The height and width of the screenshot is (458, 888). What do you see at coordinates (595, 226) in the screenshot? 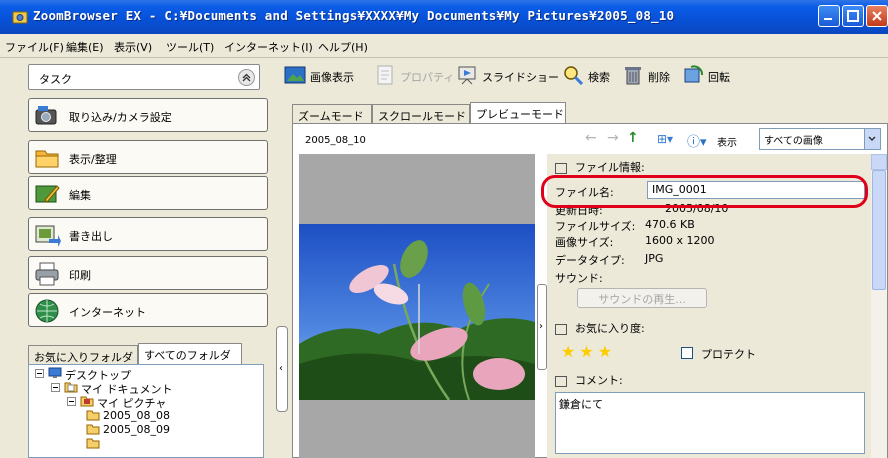
I see `file-size-label: ファイルサイズ:` at bounding box center [595, 226].